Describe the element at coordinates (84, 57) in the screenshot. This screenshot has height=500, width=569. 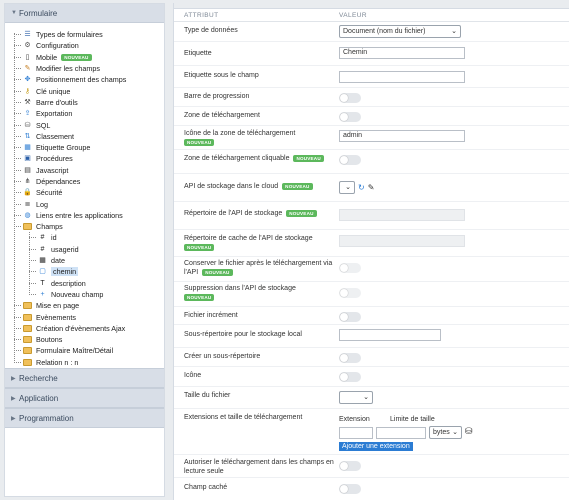
I see `sidebar-item: ▯ Mobile NOUVEAU` at that location.